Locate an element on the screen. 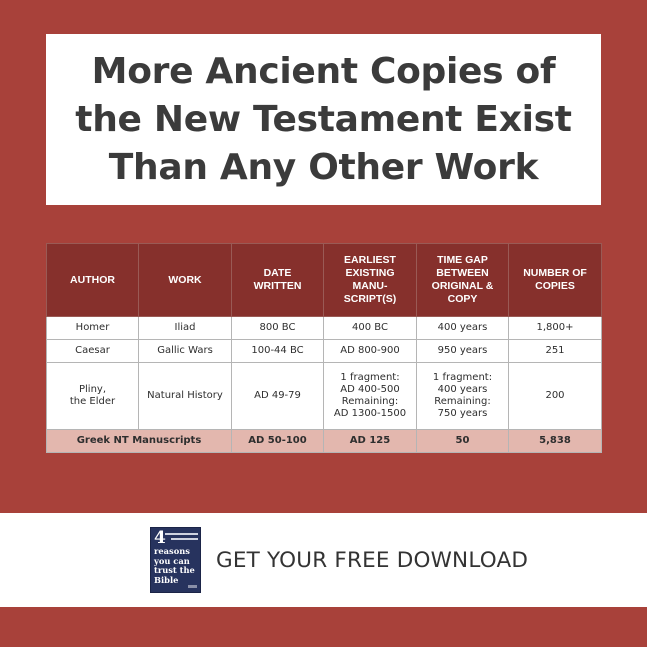 This screenshot has width=647, height=647. header-work: WORK is located at coordinates (185, 280).